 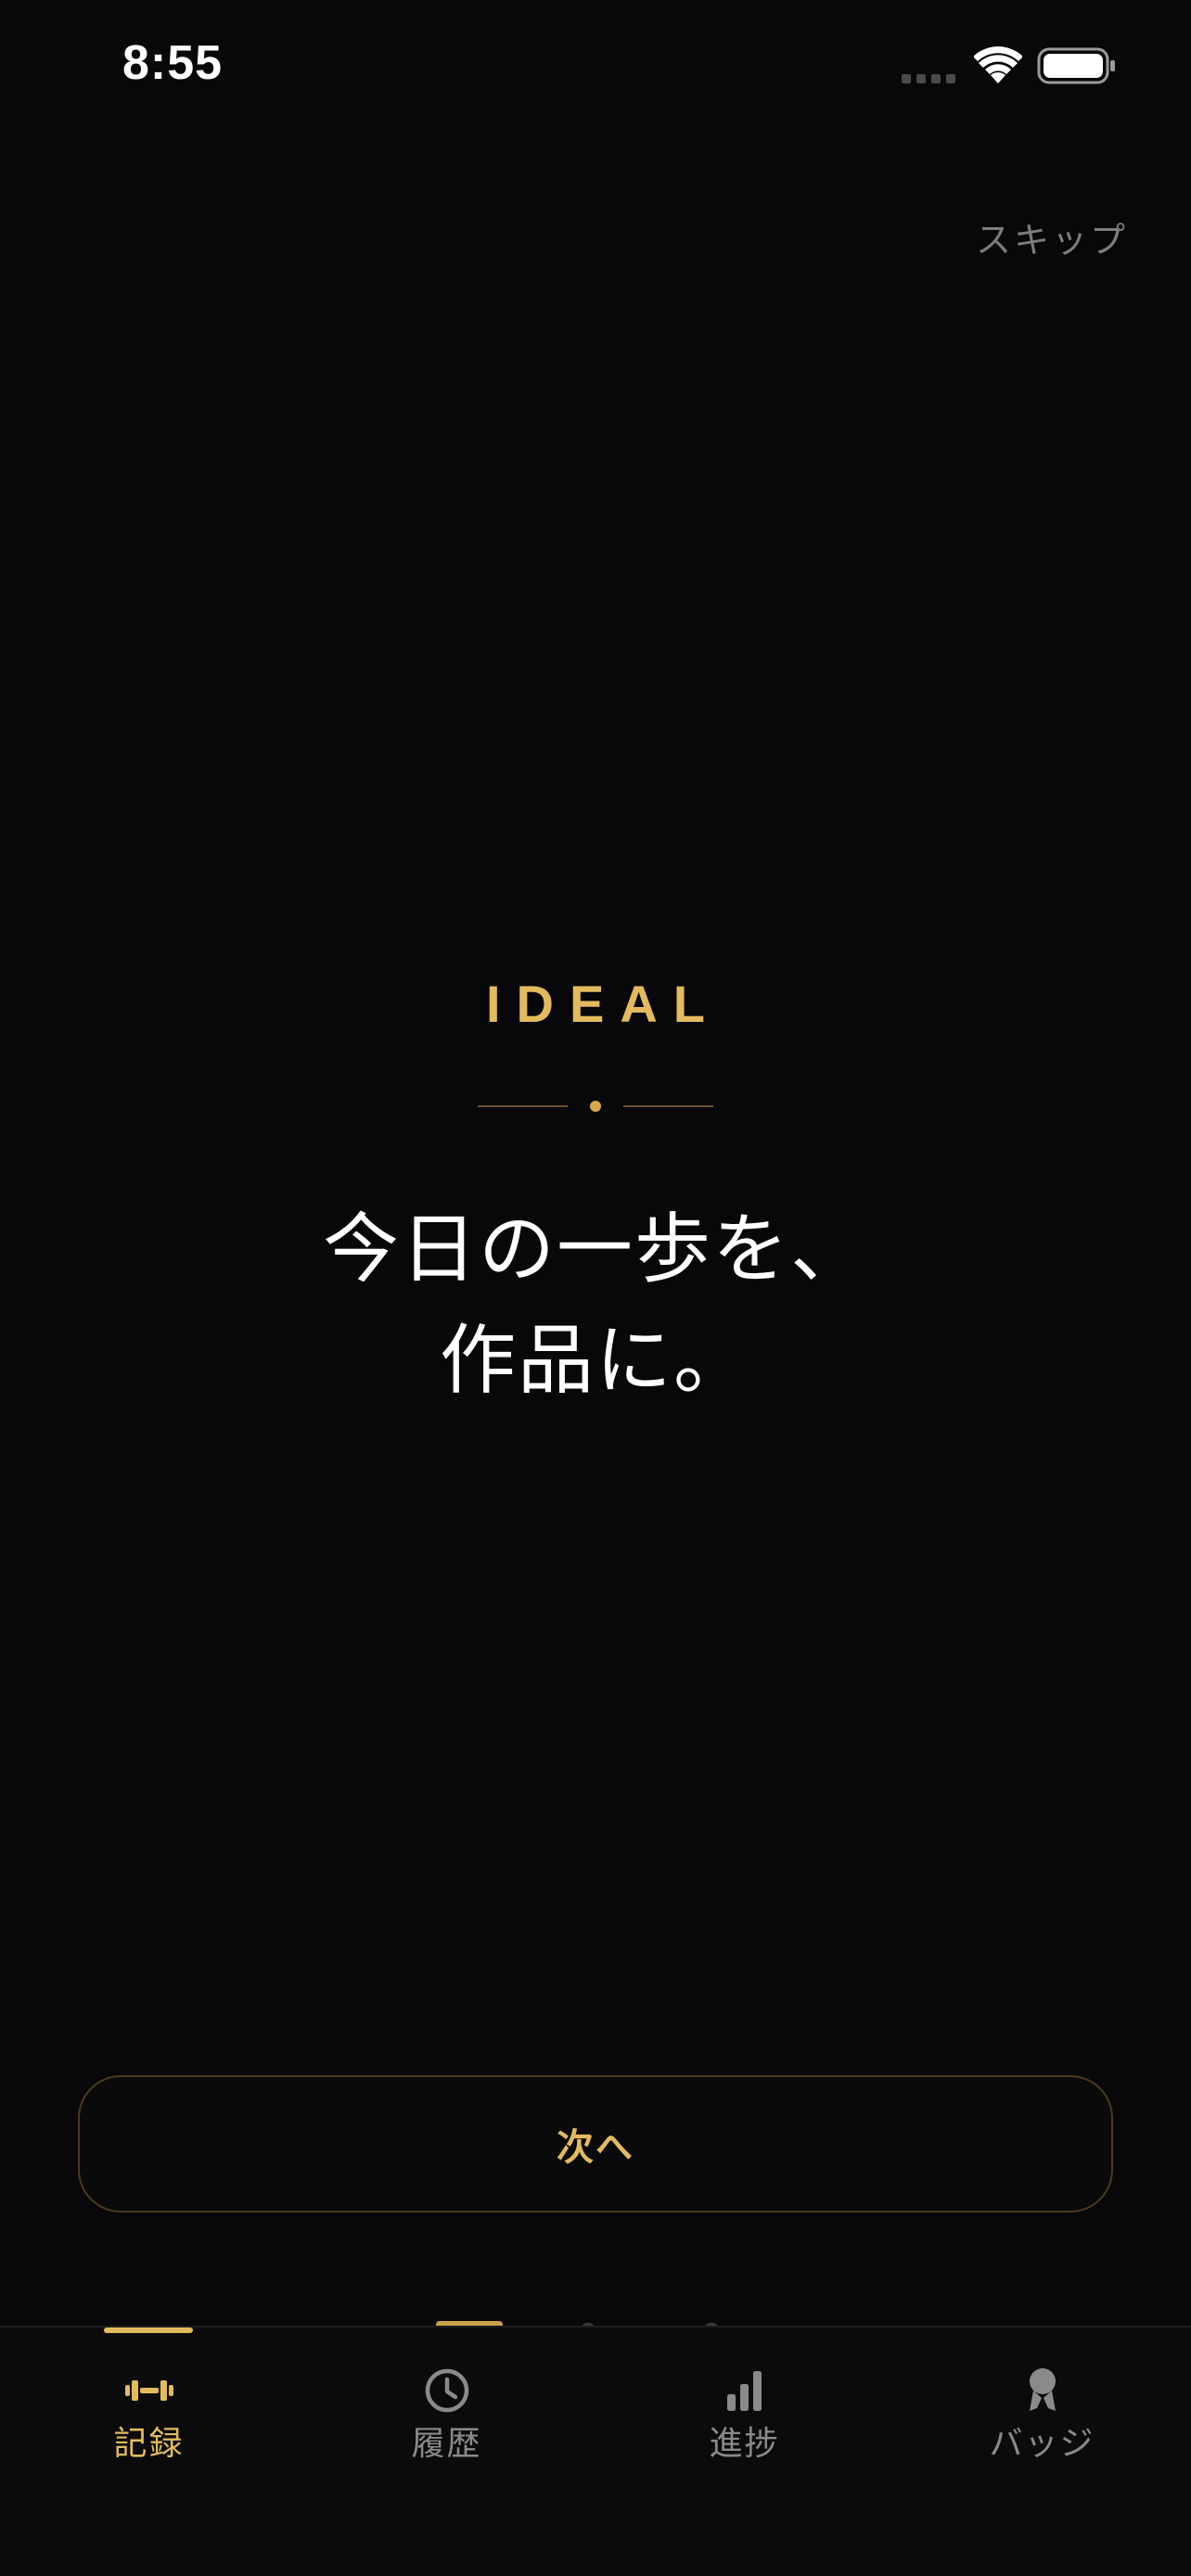 I want to click on tab-badges: バッジ, so click(x=1042, y=2420).